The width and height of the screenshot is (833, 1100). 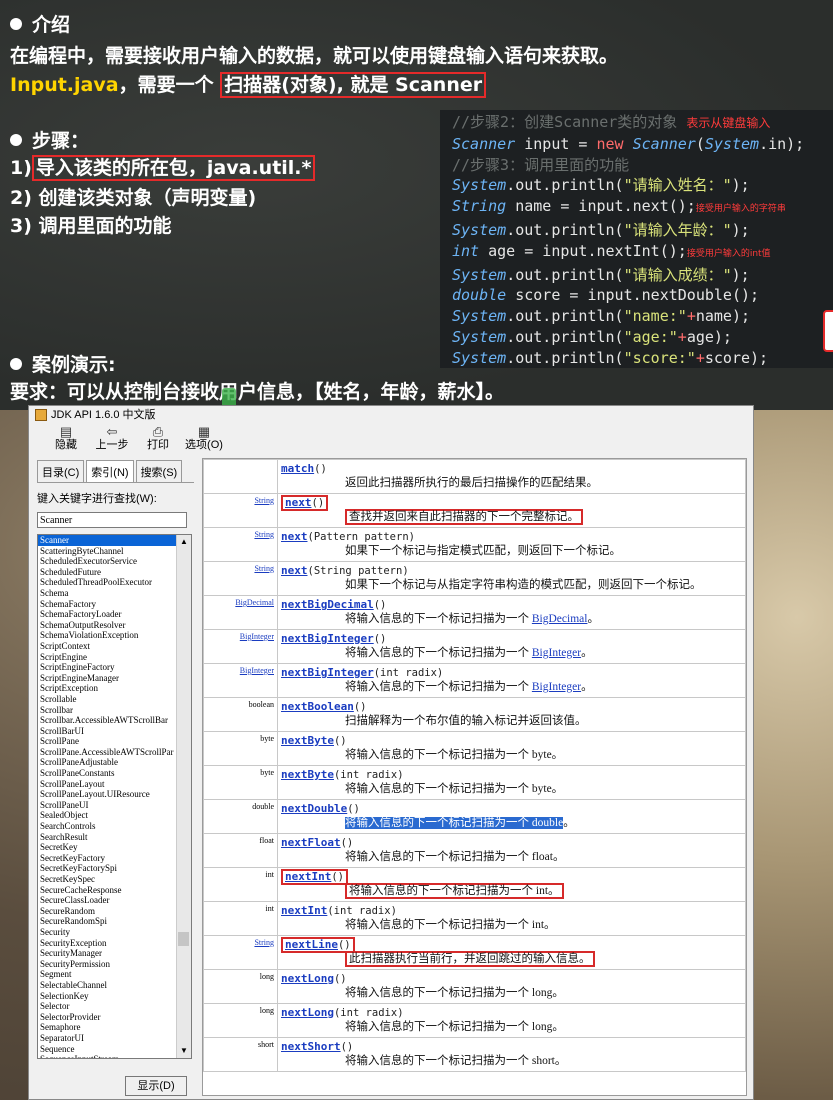 What do you see at coordinates (108, 1017) in the screenshot?
I see `index-list-item: SelectorProvider` at bounding box center [108, 1017].